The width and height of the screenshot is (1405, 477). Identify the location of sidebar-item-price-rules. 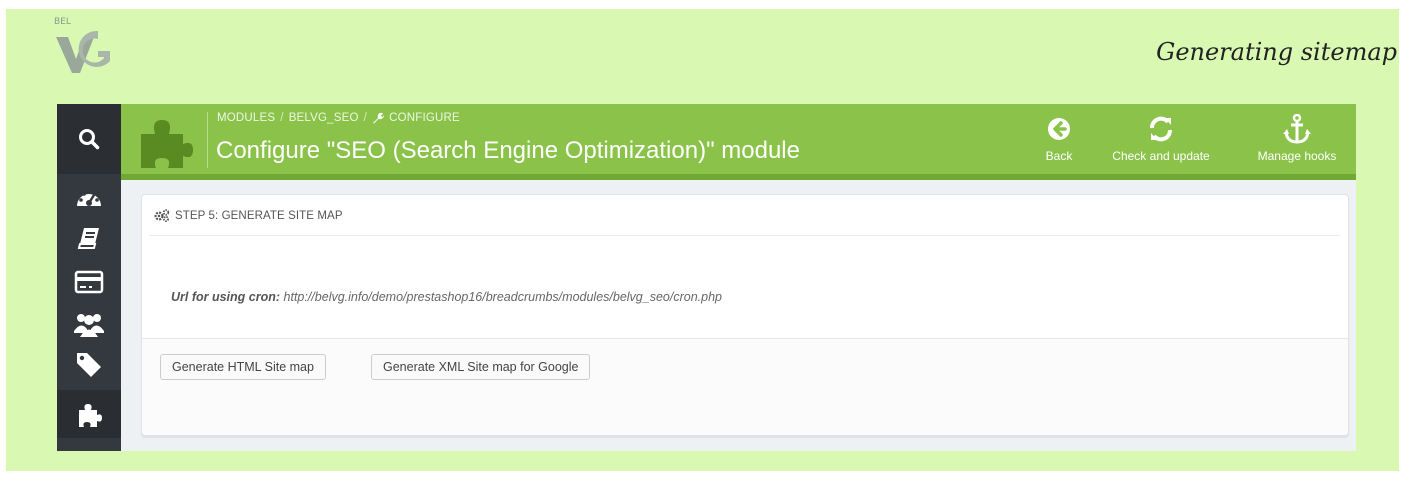
(89, 364).